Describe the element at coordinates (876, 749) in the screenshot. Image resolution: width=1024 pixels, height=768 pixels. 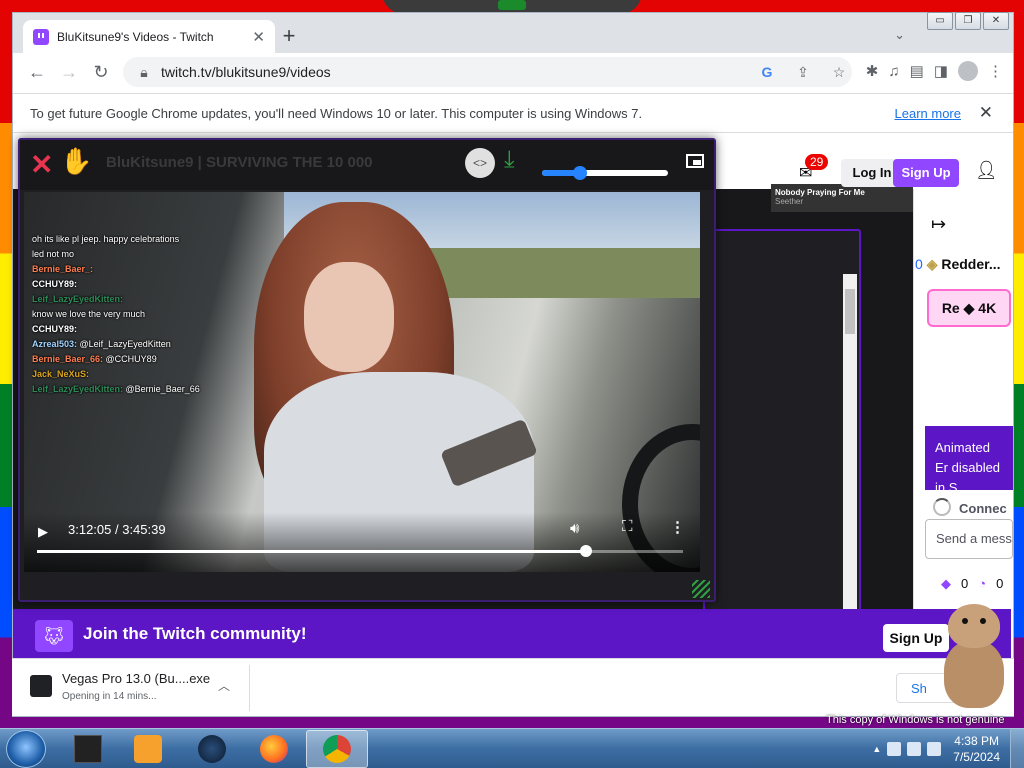
I see `tray-expand-icon: ▲` at that location.